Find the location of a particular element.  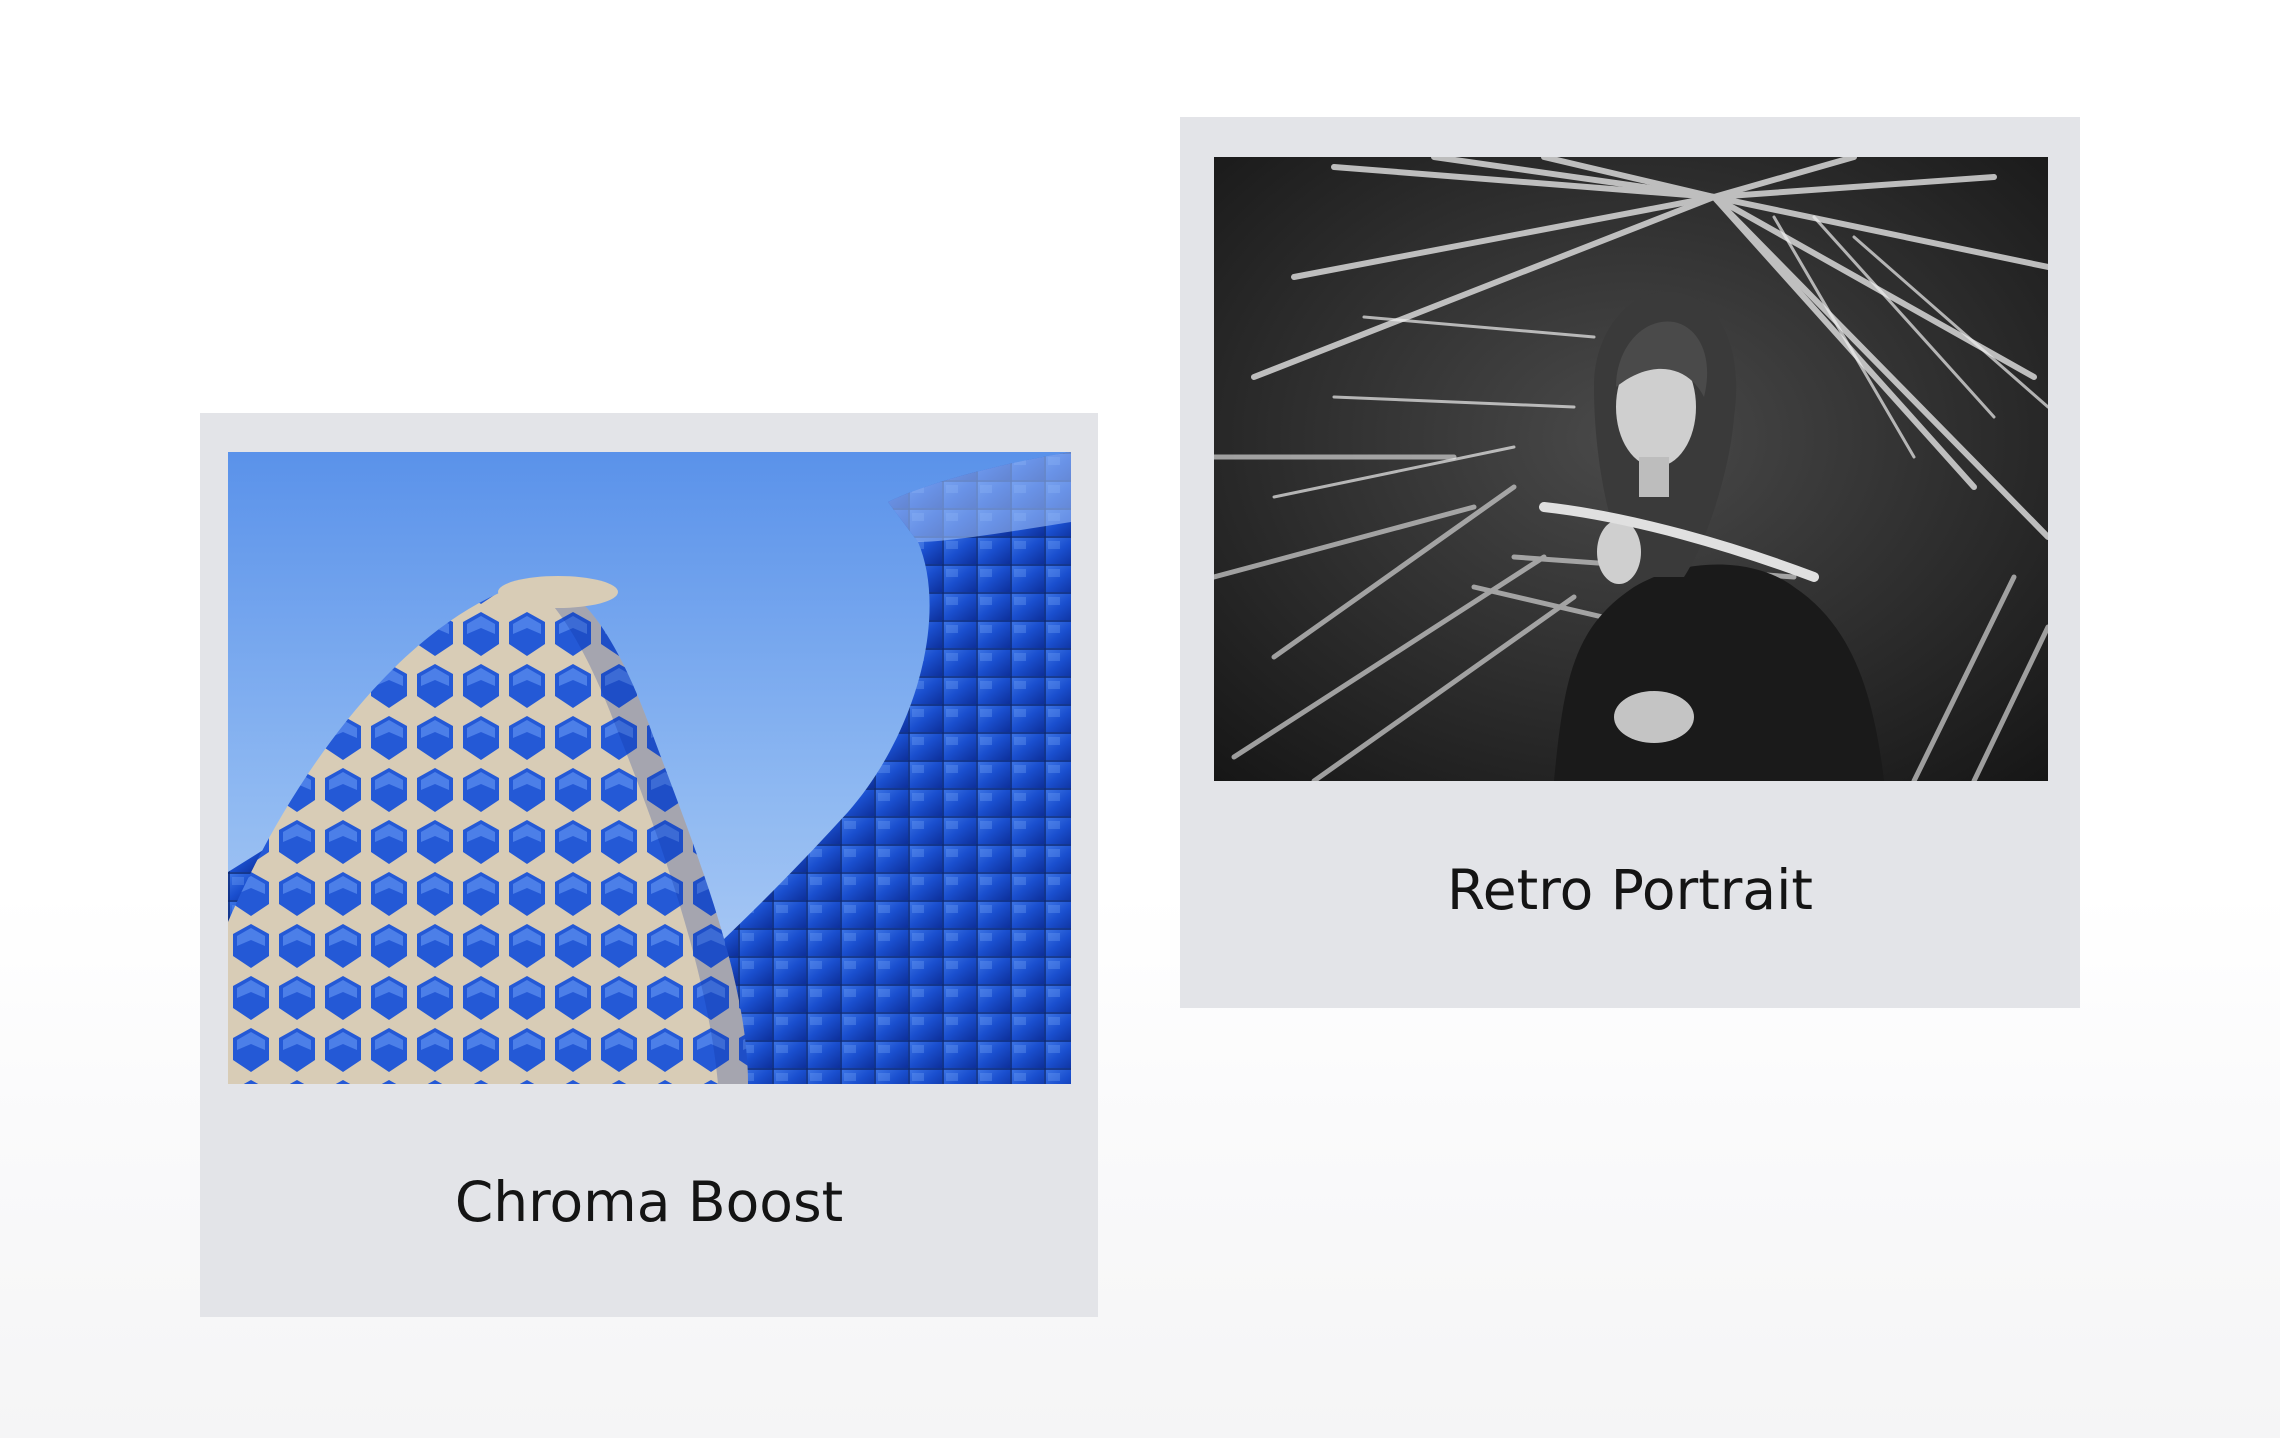

card-title: Retro Portrait is located at coordinates (1630, 890).